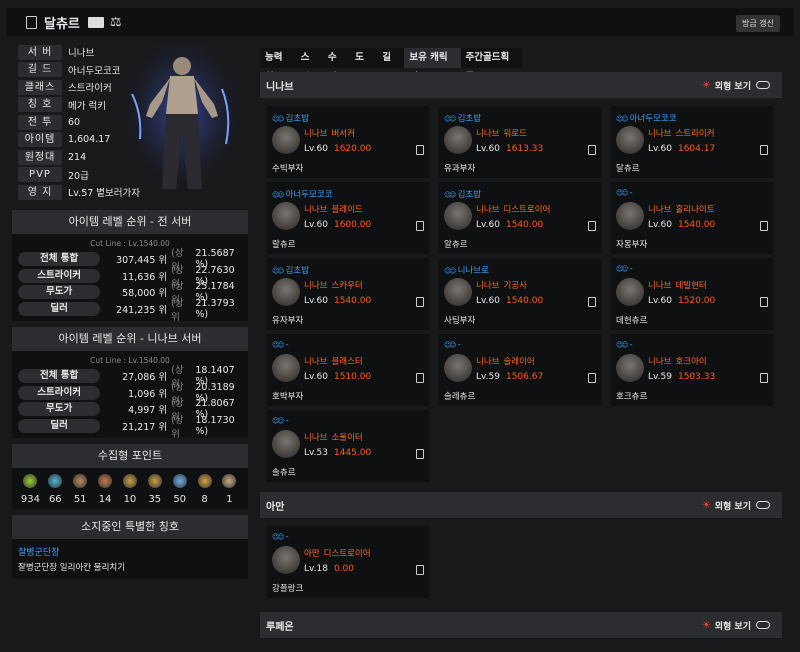 This screenshot has height=652, width=800. I want to click on collect-panel: 수집형 포인트 934 66 51 14 10 35 50 8 1, so click(130, 476).